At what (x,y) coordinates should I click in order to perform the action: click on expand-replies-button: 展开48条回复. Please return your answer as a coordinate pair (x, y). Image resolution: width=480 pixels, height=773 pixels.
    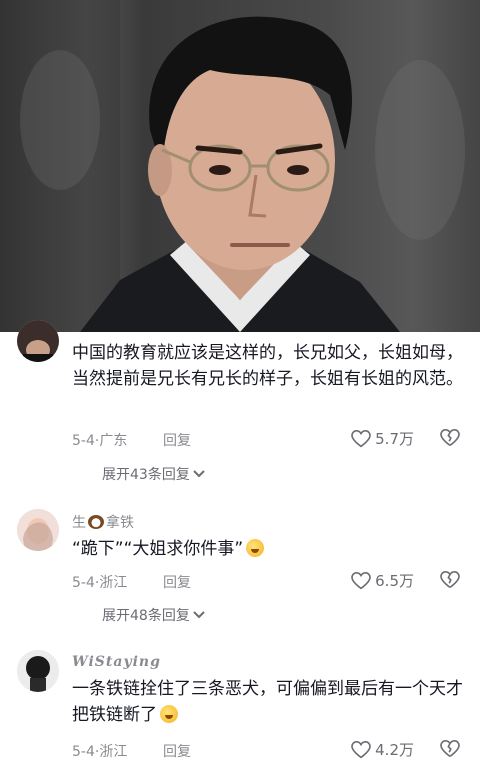
    Looking at the image, I should click on (153, 615).